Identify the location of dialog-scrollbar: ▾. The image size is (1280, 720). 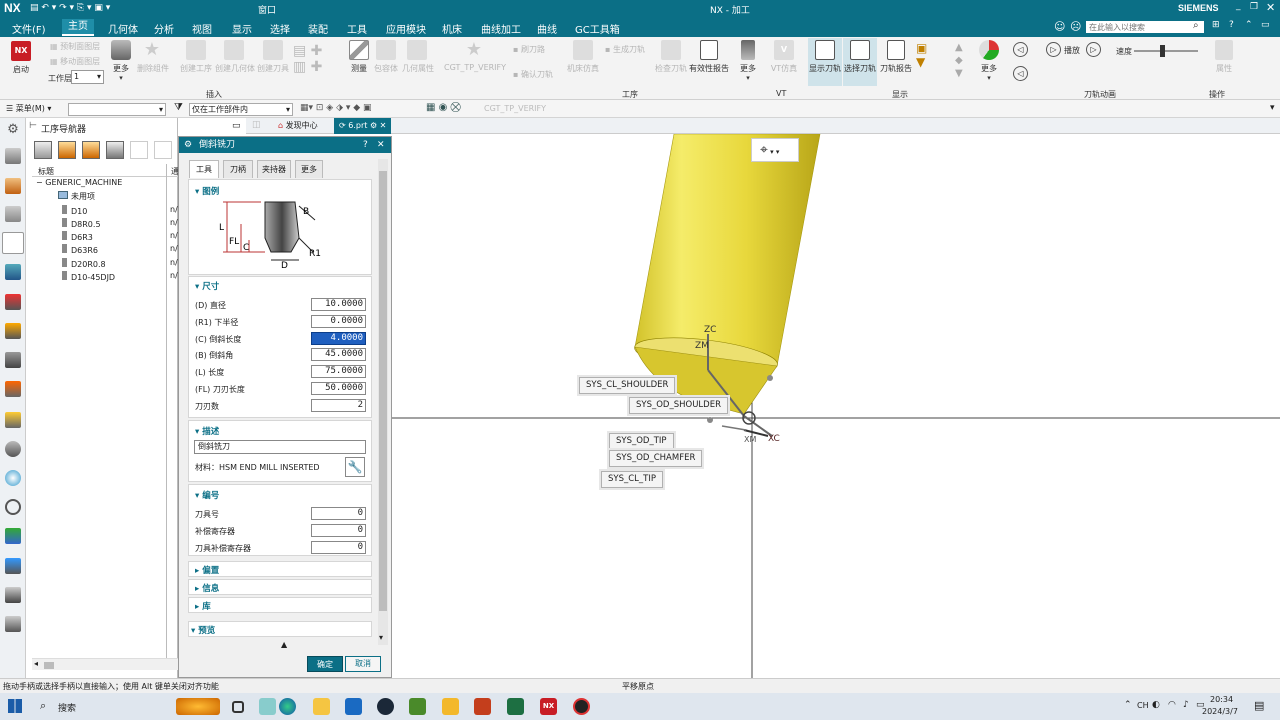
(383, 402).